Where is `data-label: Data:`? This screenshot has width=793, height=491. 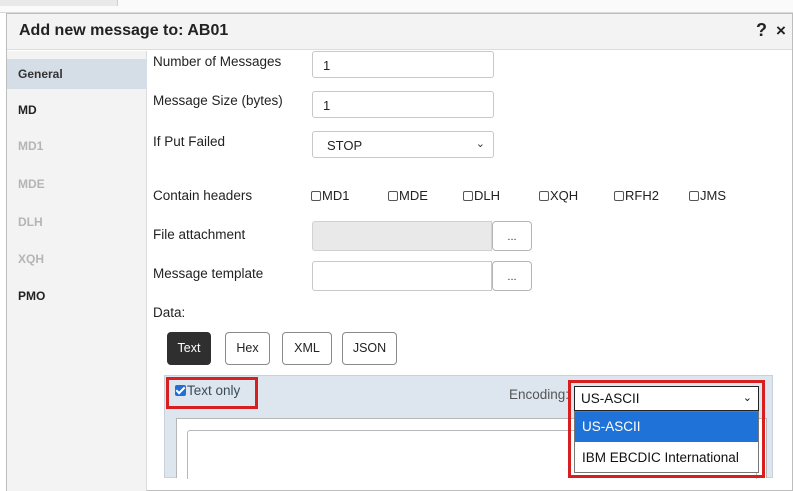 data-label: Data: is located at coordinates (169, 312).